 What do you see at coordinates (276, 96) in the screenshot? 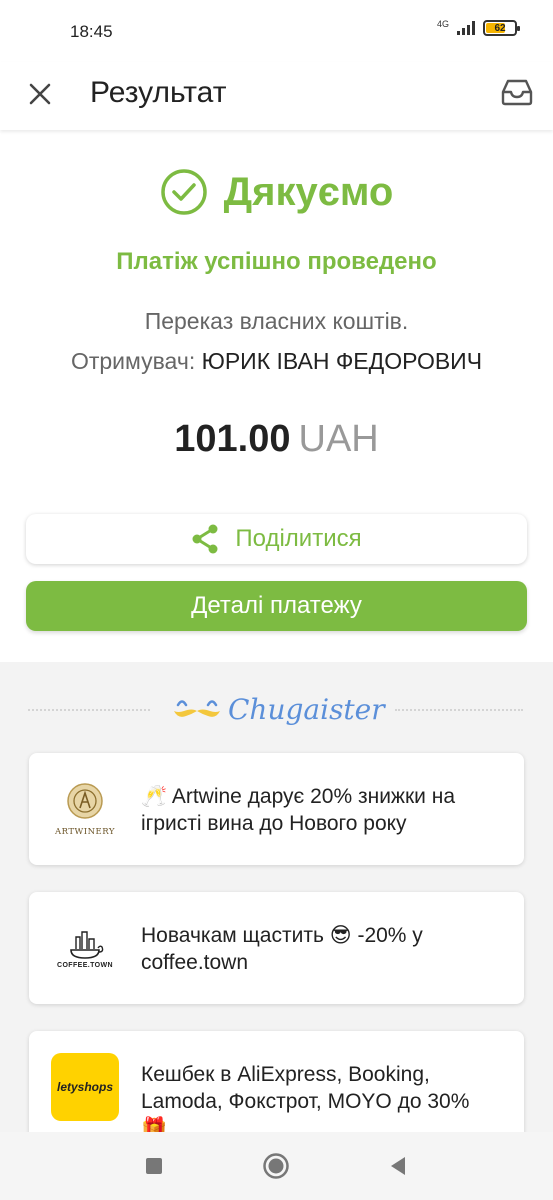
I see `app-bar: Результат` at bounding box center [276, 96].